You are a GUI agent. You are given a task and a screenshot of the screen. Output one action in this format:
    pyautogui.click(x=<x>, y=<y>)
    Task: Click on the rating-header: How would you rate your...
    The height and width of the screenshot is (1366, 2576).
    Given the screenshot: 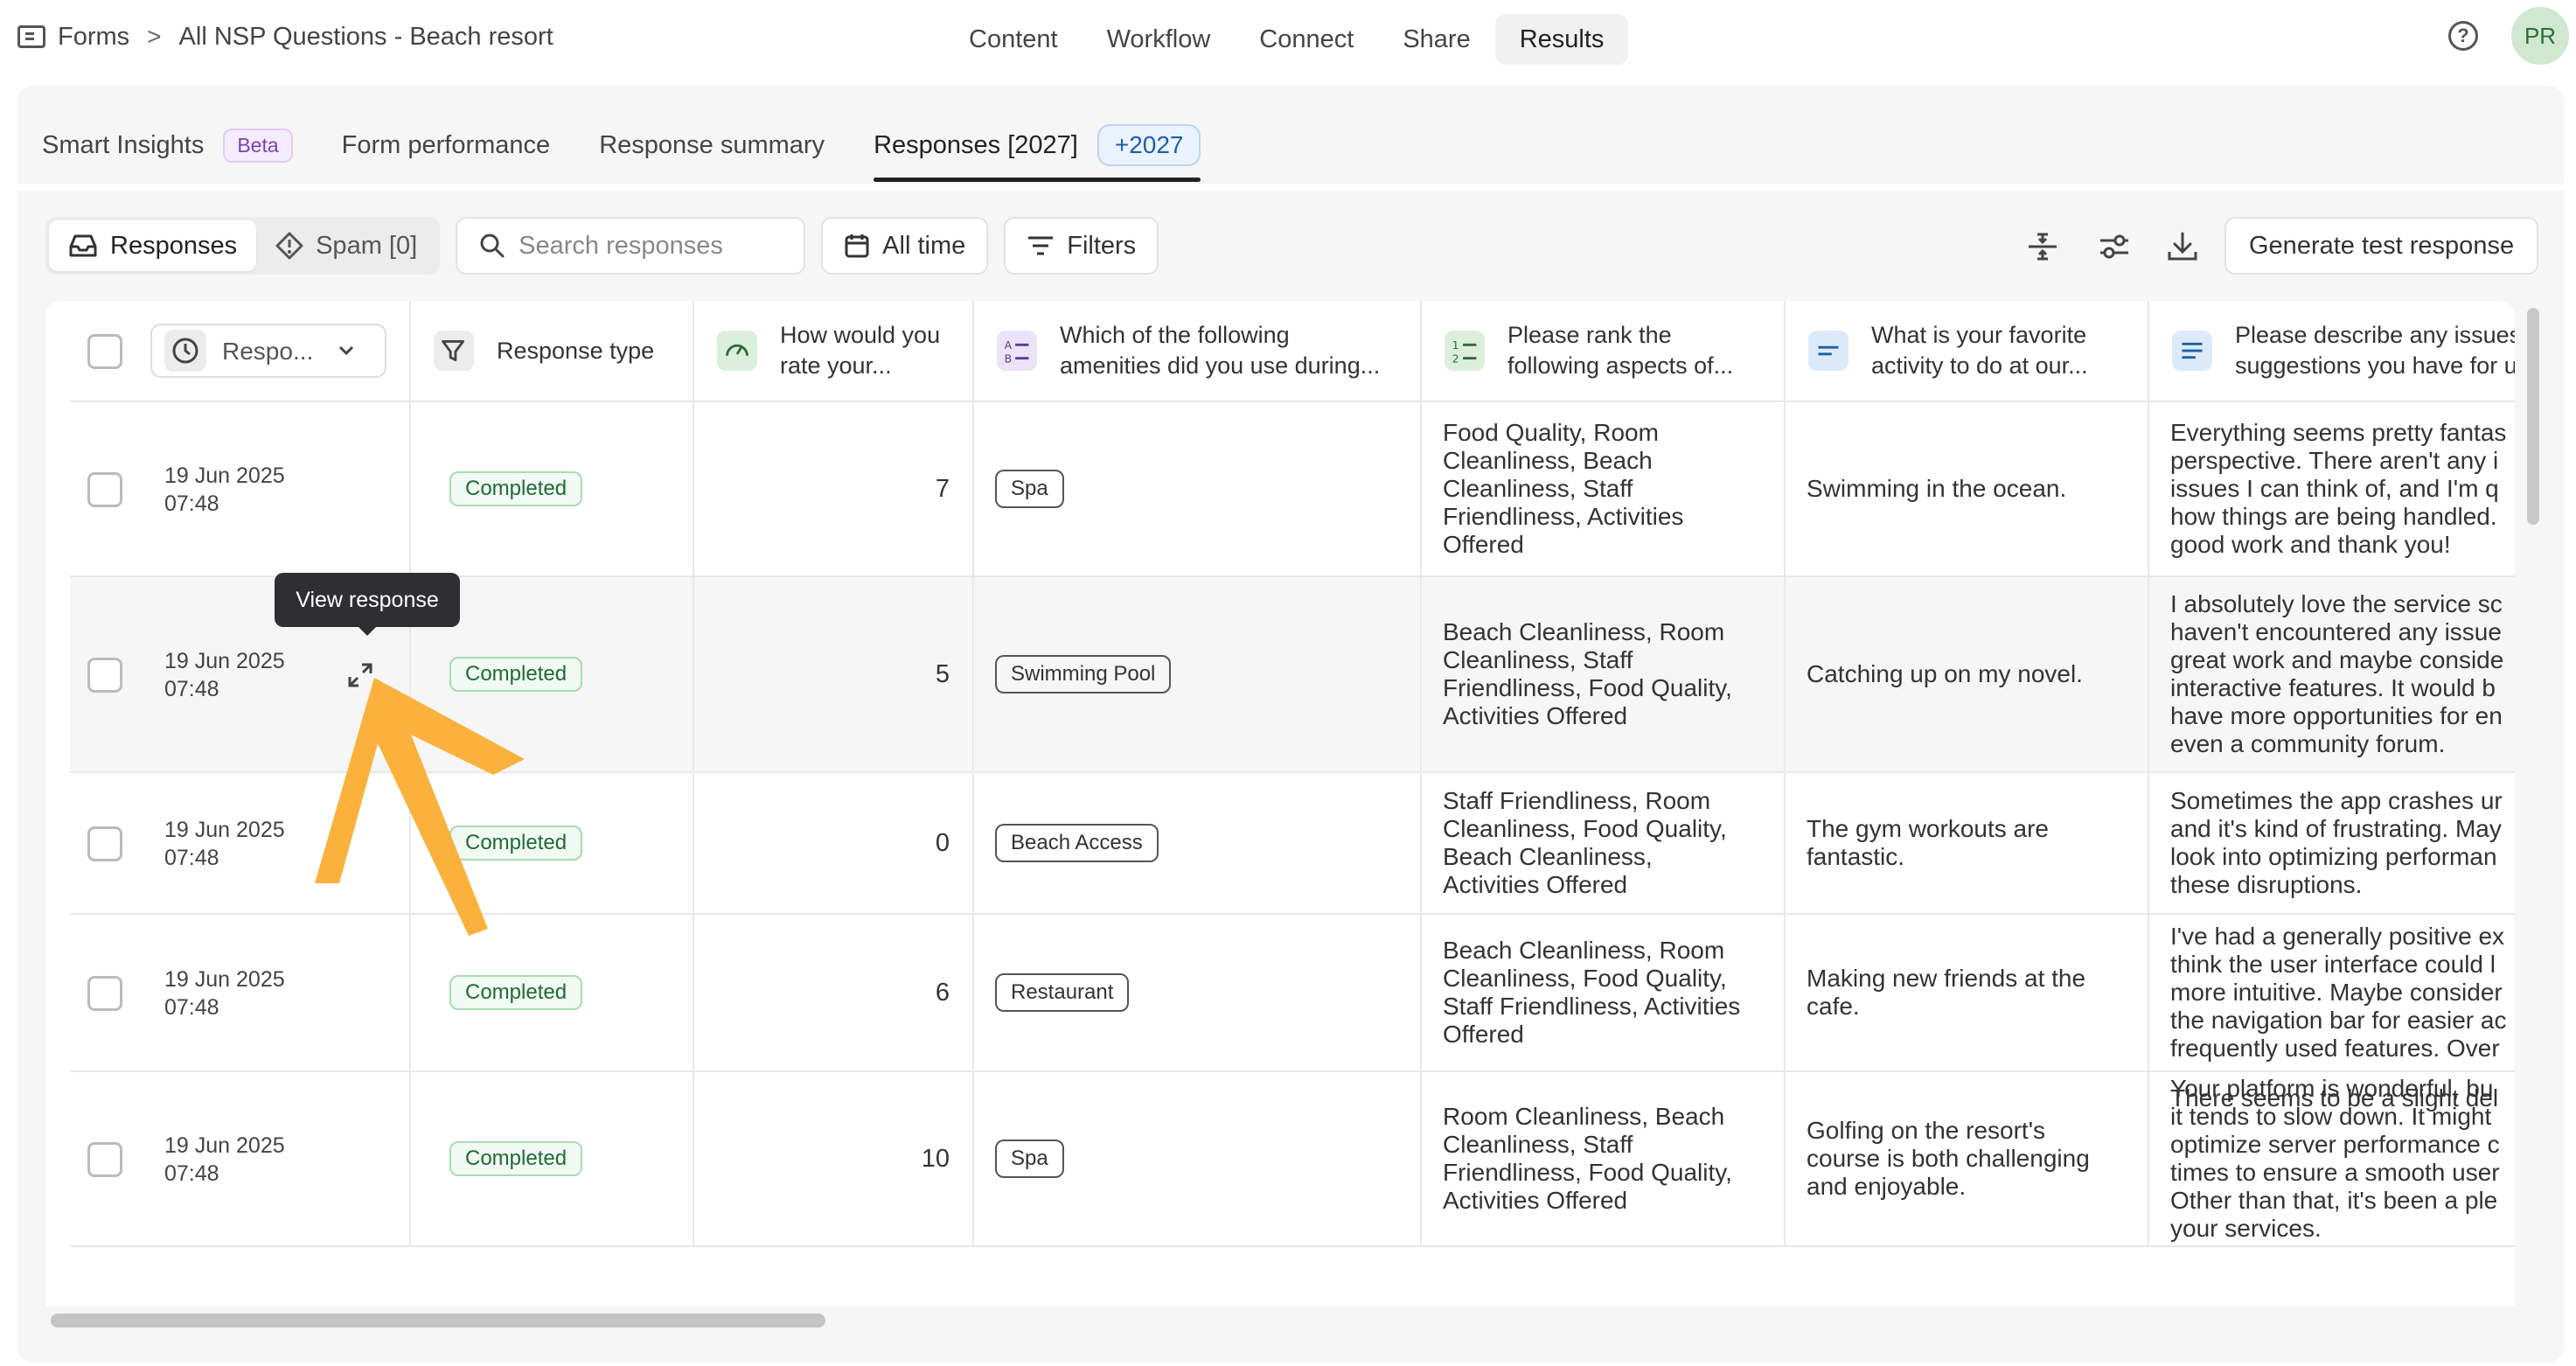 What is the action you would take?
    pyautogui.click(x=834, y=351)
    